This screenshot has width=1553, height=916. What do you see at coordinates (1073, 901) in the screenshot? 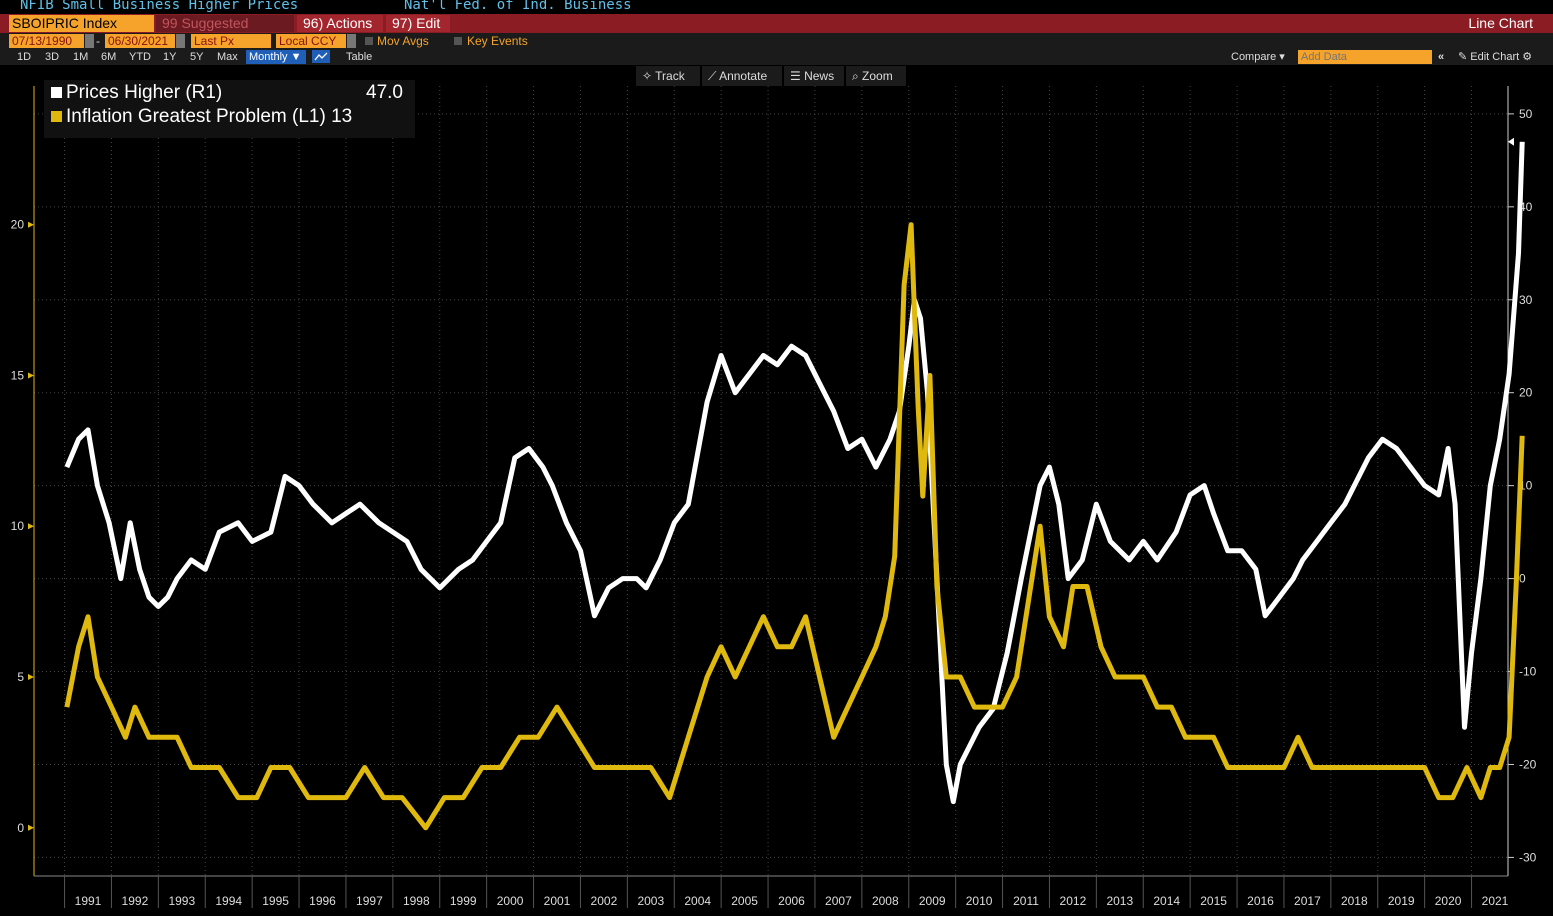
I see `x-tick-label: 2012` at bounding box center [1073, 901].